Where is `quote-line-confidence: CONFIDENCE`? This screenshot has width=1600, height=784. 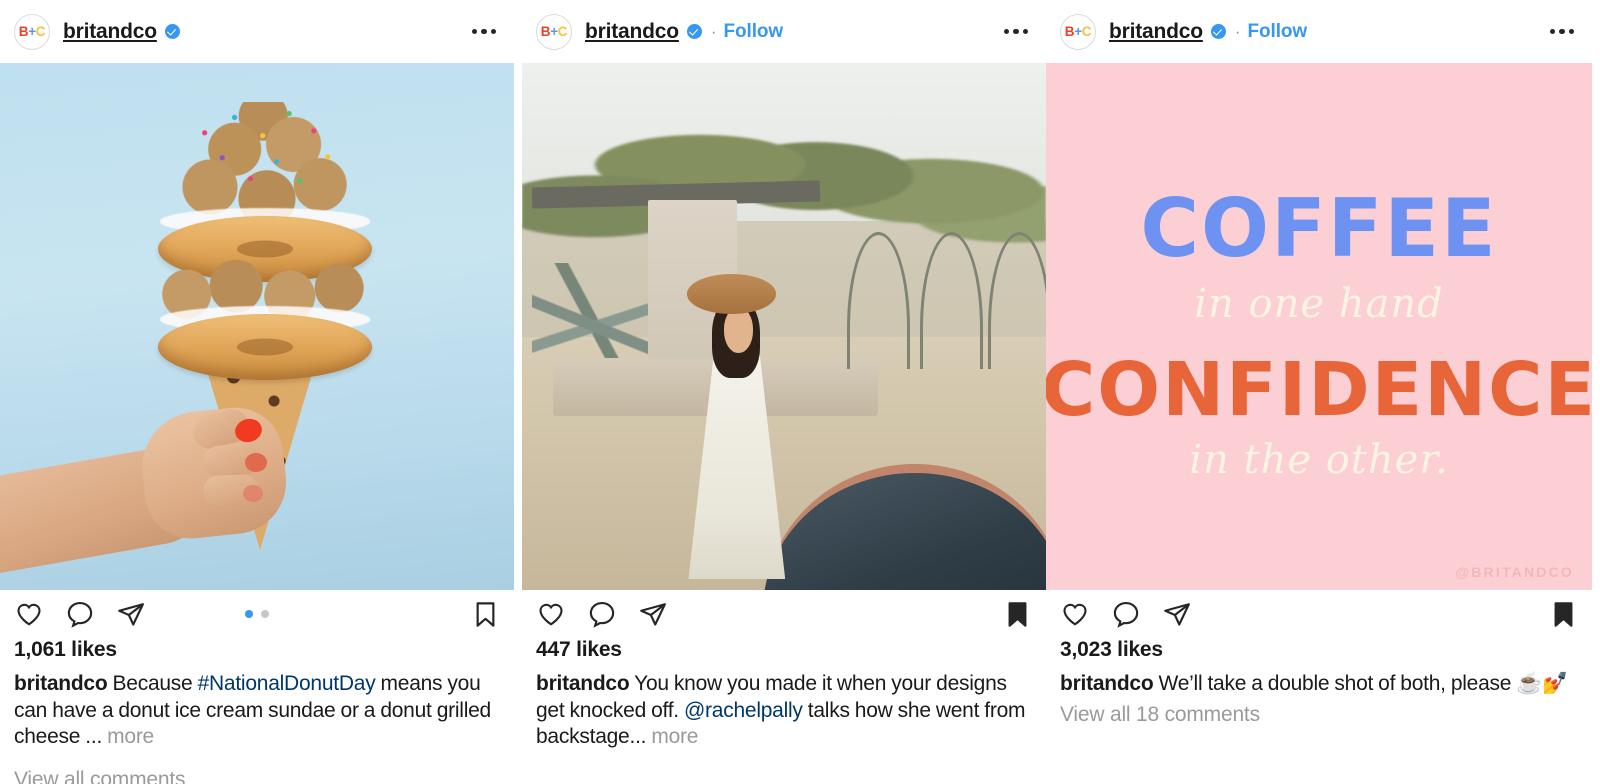
quote-line-confidence: CONFIDENCE is located at coordinates (1319, 389).